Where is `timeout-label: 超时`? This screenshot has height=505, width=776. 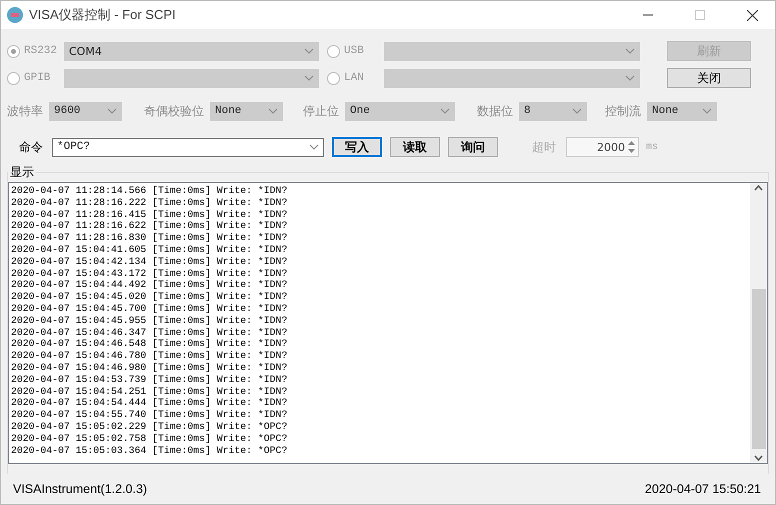
timeout-label: 超时 is located at coordinates (544, 147).